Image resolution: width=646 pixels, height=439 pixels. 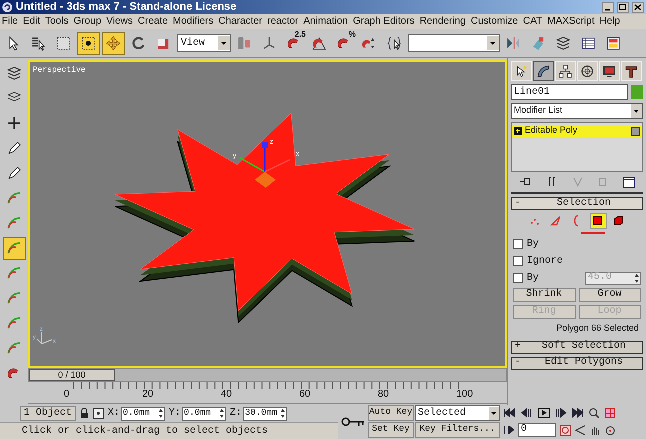 What do you see at coordinates (609, 71) in the screenshot?
I see `monitor-icon` at bounding box center [609, 71].